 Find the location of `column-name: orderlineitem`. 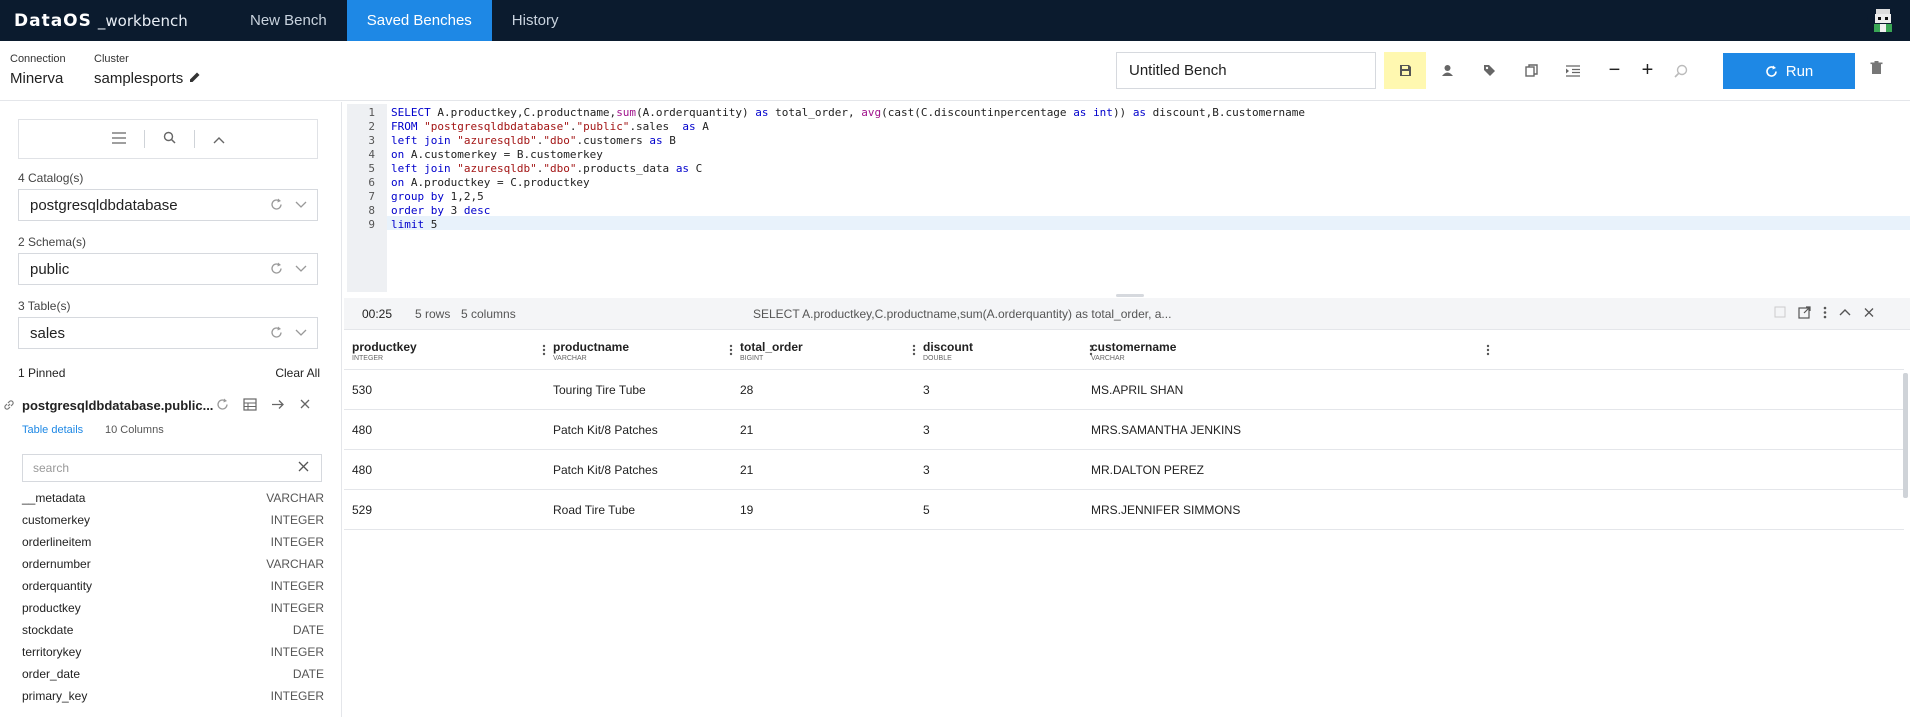

column-name: orderlineitem is located at coordinates (57, 542).